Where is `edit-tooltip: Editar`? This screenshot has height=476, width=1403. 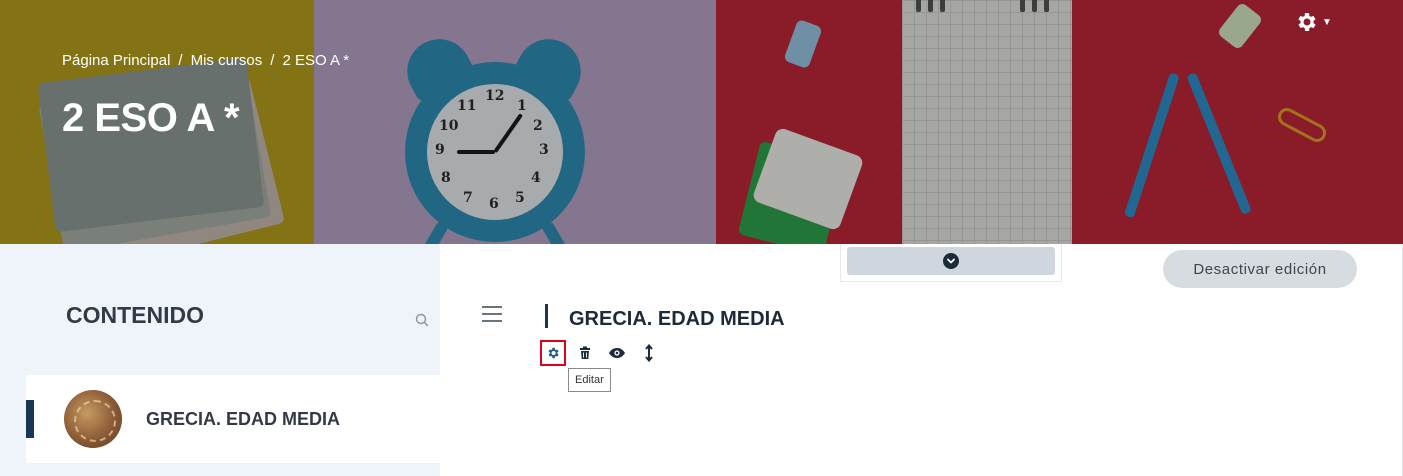 edit-tooltip: Editar is located at coordinates (589, 380).